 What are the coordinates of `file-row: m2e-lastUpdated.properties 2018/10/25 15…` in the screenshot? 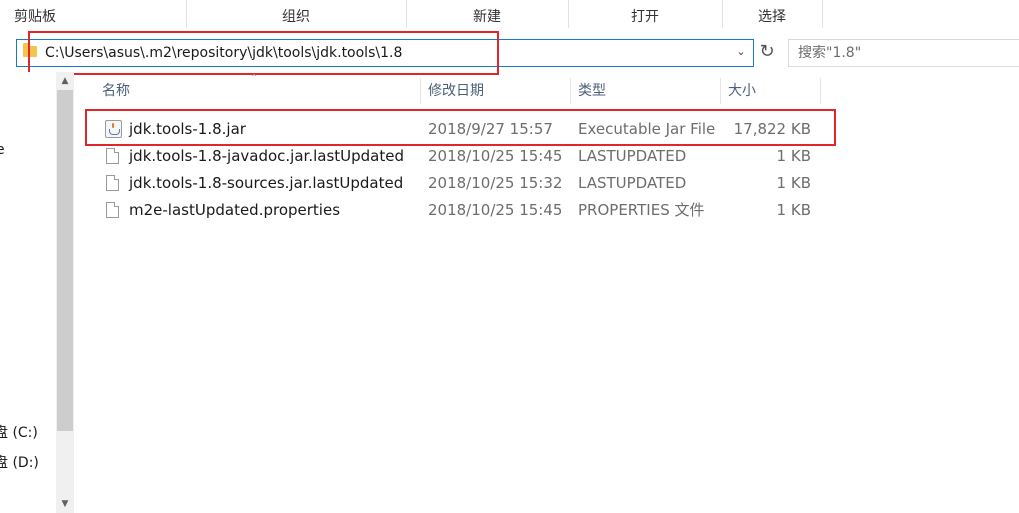 It's located at (546, 210).